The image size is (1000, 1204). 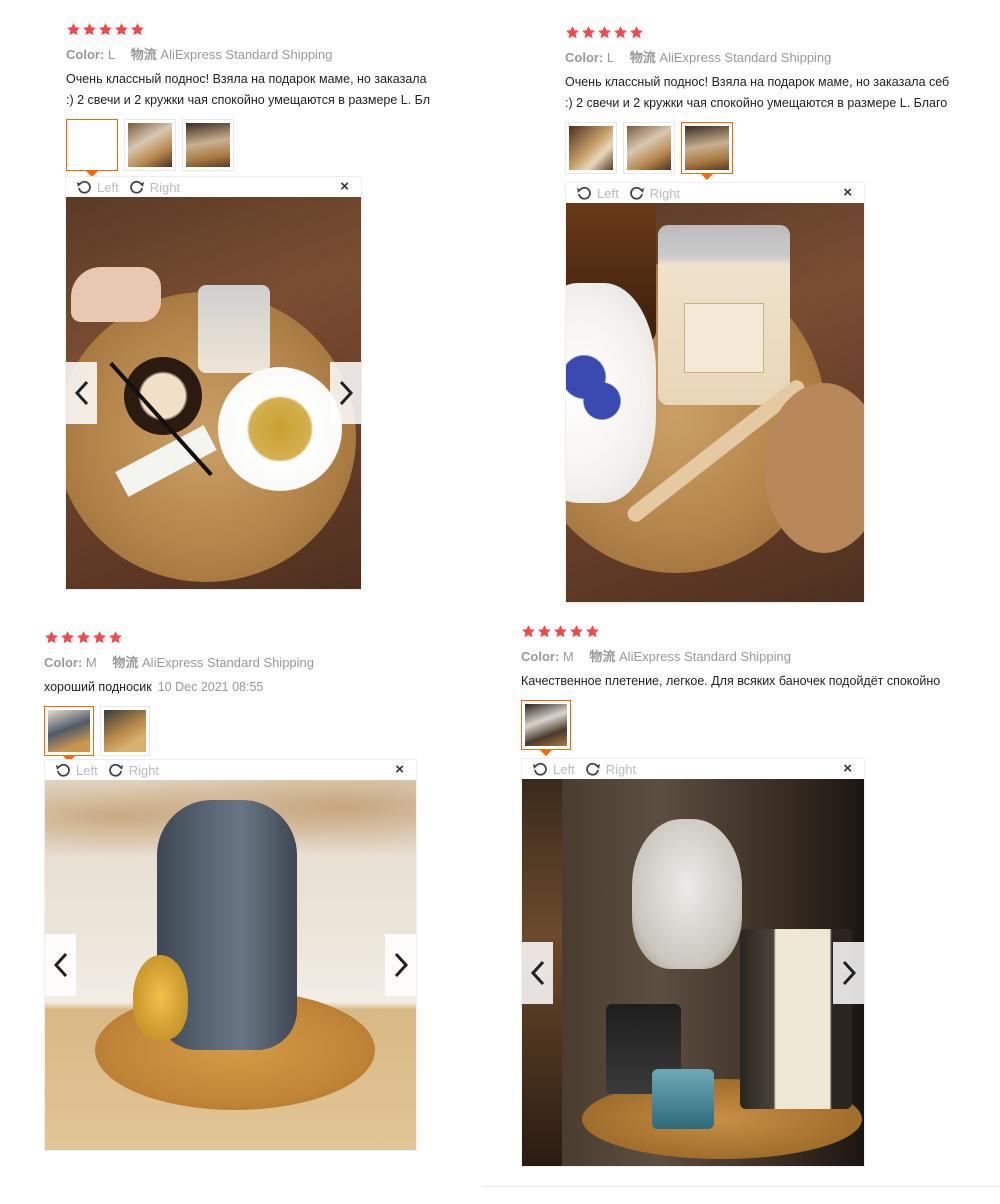 I want to click on review-meta: Color: L 物流 AliExpress Standard Shipping, so click(x=271, y=55).